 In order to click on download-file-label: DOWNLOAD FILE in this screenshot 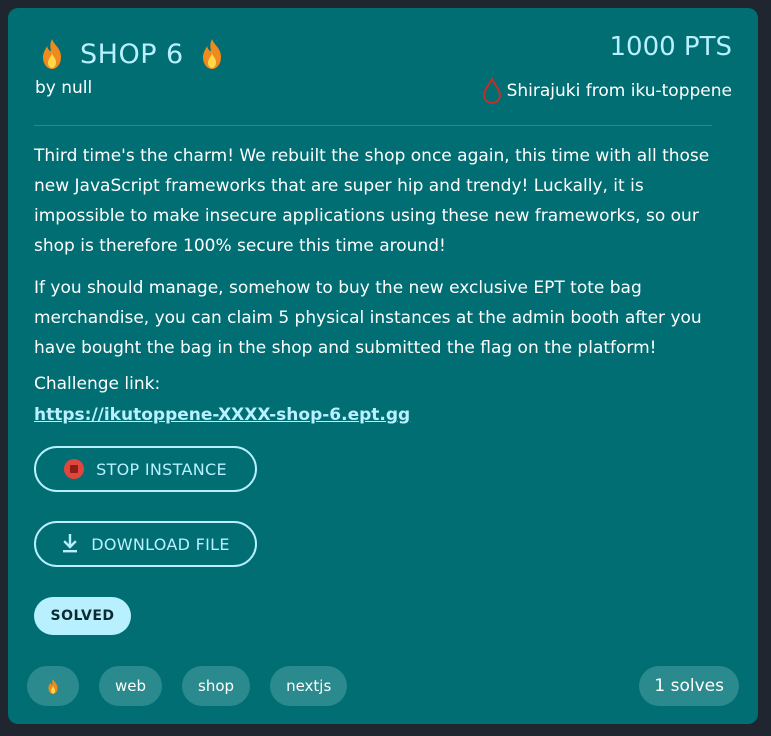, I will do `click(160, 544)`.